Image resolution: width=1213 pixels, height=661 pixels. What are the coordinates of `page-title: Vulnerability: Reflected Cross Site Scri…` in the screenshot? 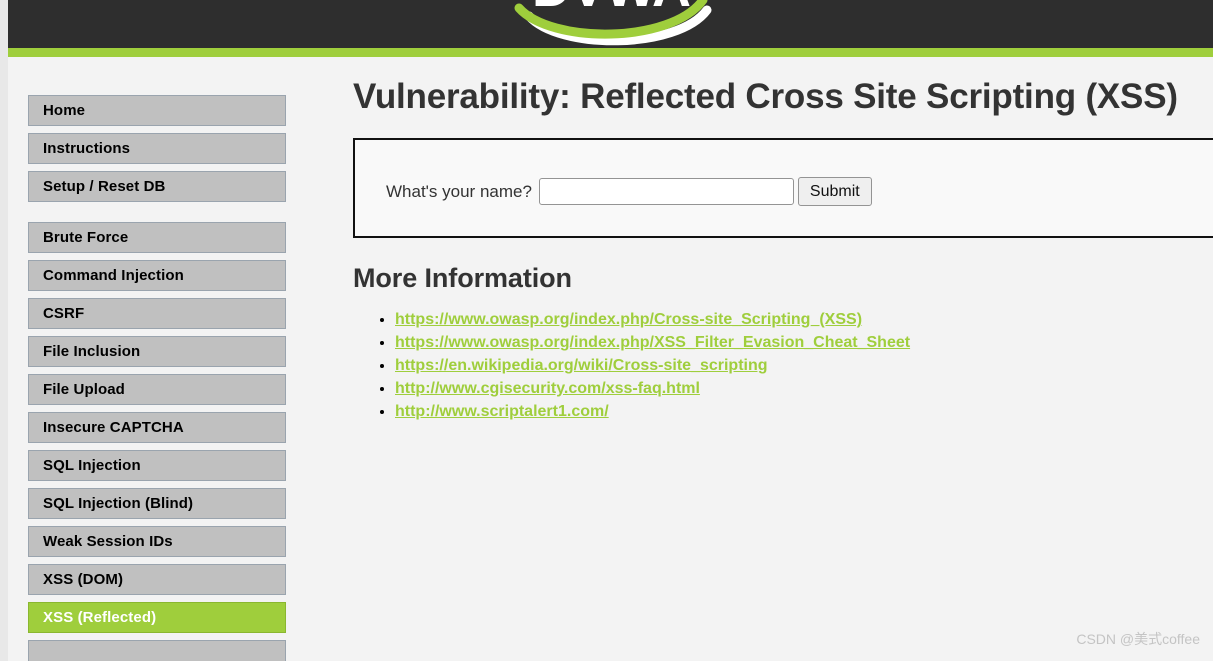 It's located at (765, 96).